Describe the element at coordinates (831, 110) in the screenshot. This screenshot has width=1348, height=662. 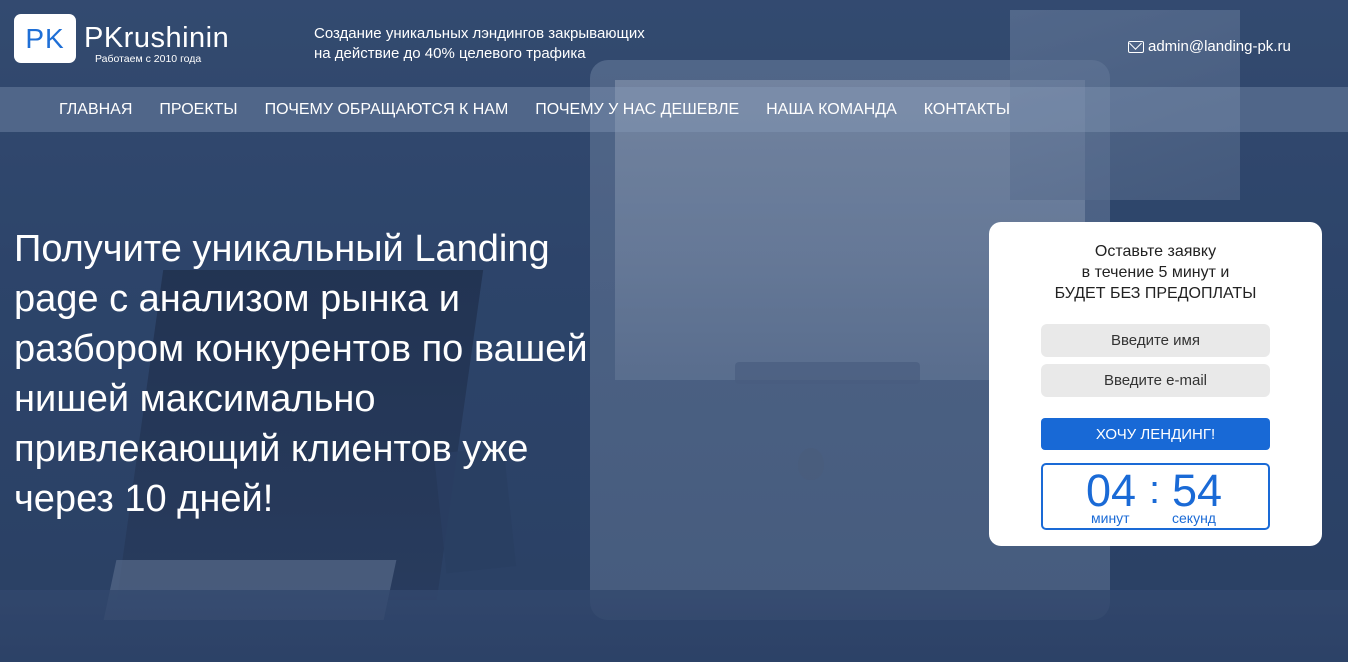
I see `nav-item-team: НАША КОМАНДА` at that location.